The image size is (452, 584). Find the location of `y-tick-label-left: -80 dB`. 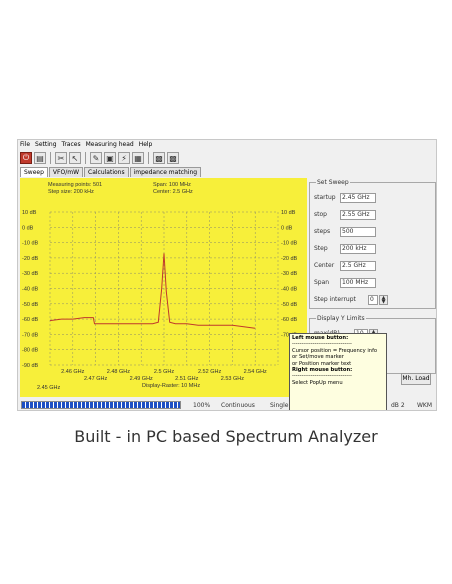

y-tick-label-left: -80 dB is located at coordinates (30, 351).